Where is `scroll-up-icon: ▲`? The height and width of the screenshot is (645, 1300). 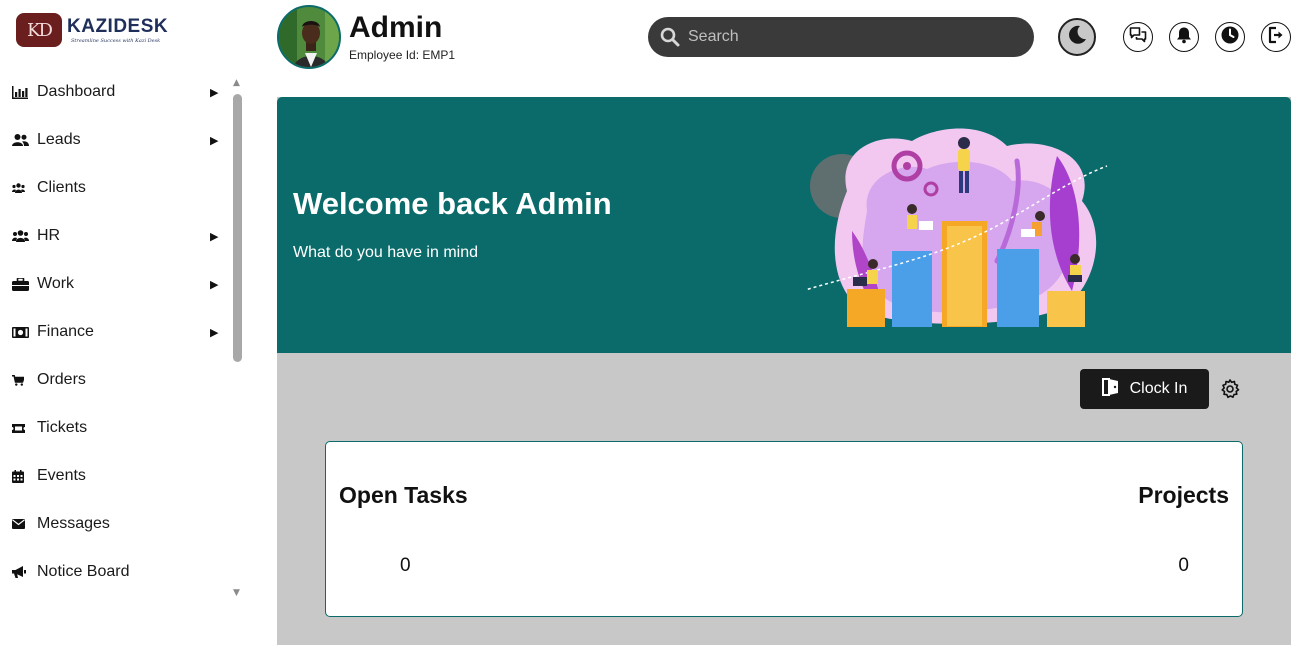 scroll-up-icon: ▲ is located at coordinates (236, 83).